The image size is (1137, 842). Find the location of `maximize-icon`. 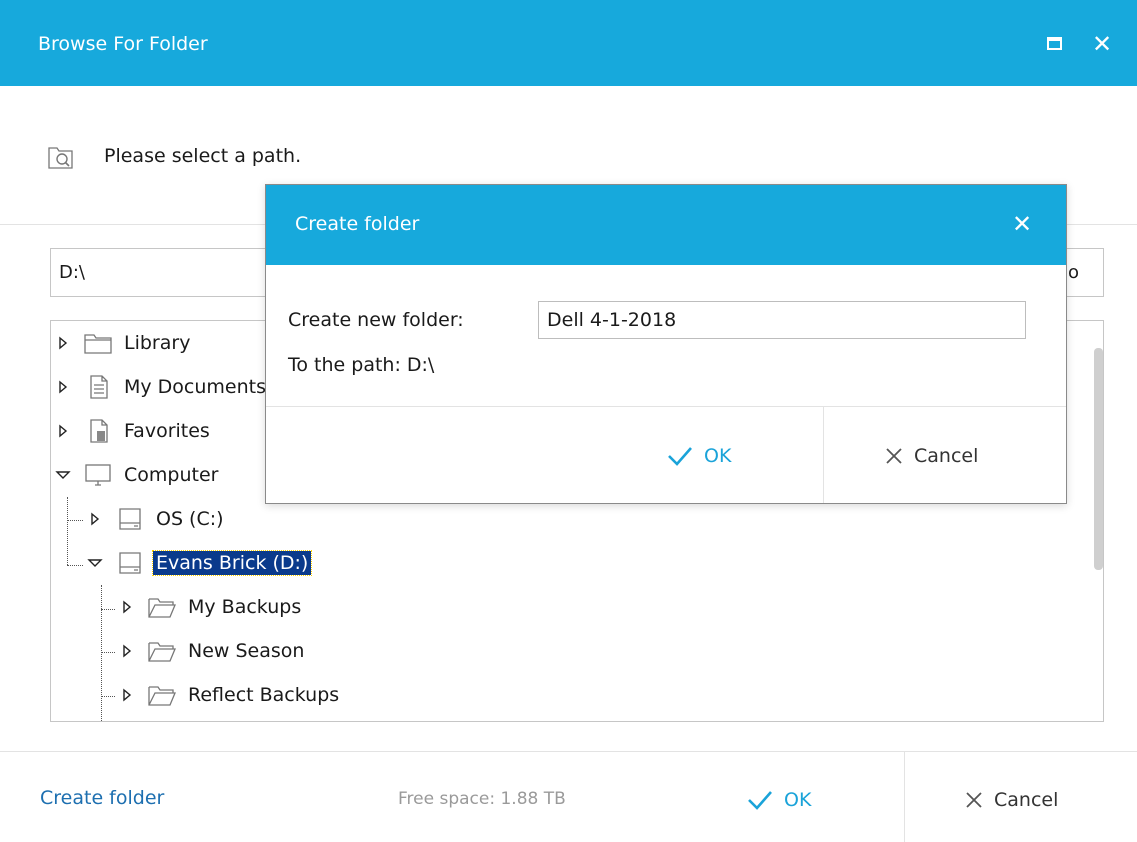

maximize-icon is located at coordinates (1054, 43).